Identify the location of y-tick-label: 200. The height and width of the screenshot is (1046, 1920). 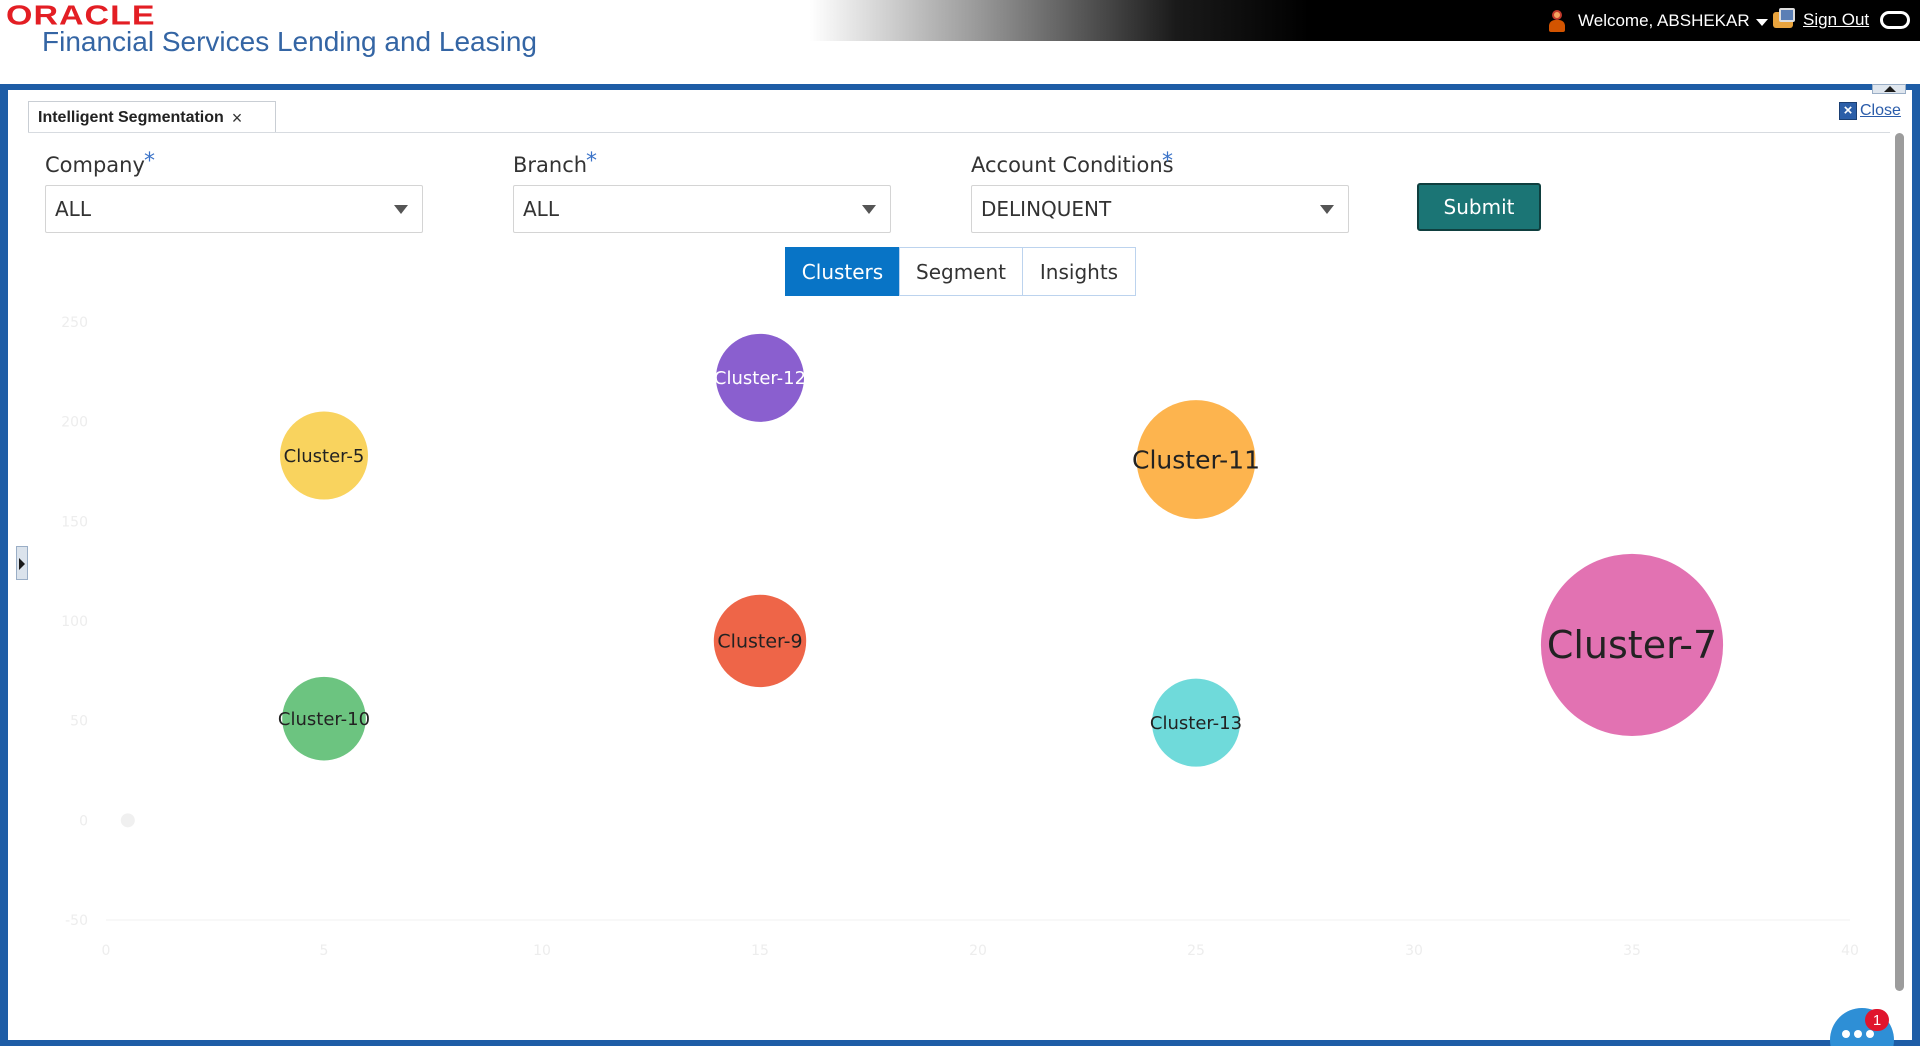
(74, 423).